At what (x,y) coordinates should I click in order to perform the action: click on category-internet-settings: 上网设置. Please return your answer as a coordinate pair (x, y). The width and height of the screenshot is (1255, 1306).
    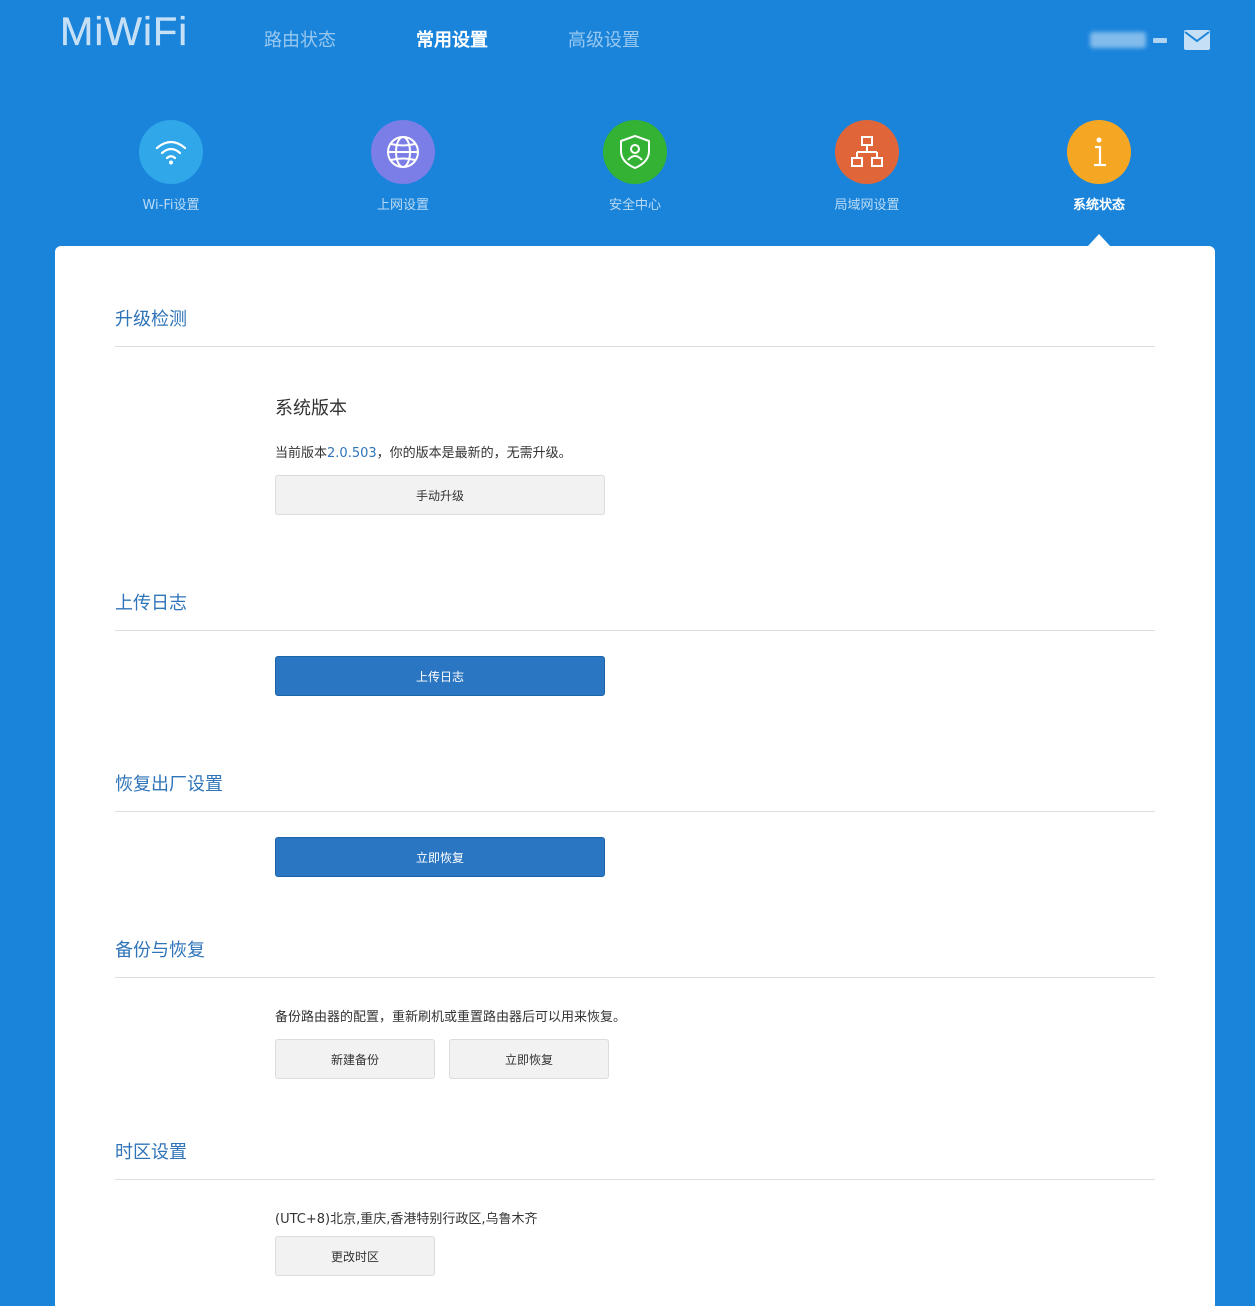
    Looking at the image, I should click on (403, 166).